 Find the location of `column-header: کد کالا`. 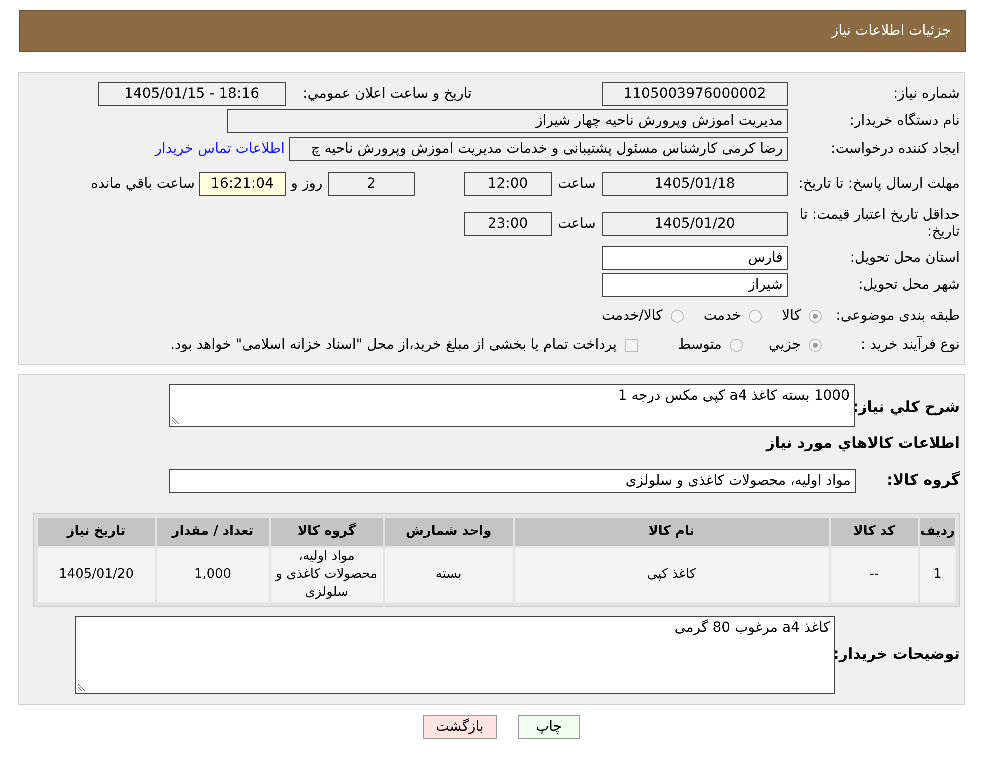

column-header: کد کالا is located at coordinates (875, 531).